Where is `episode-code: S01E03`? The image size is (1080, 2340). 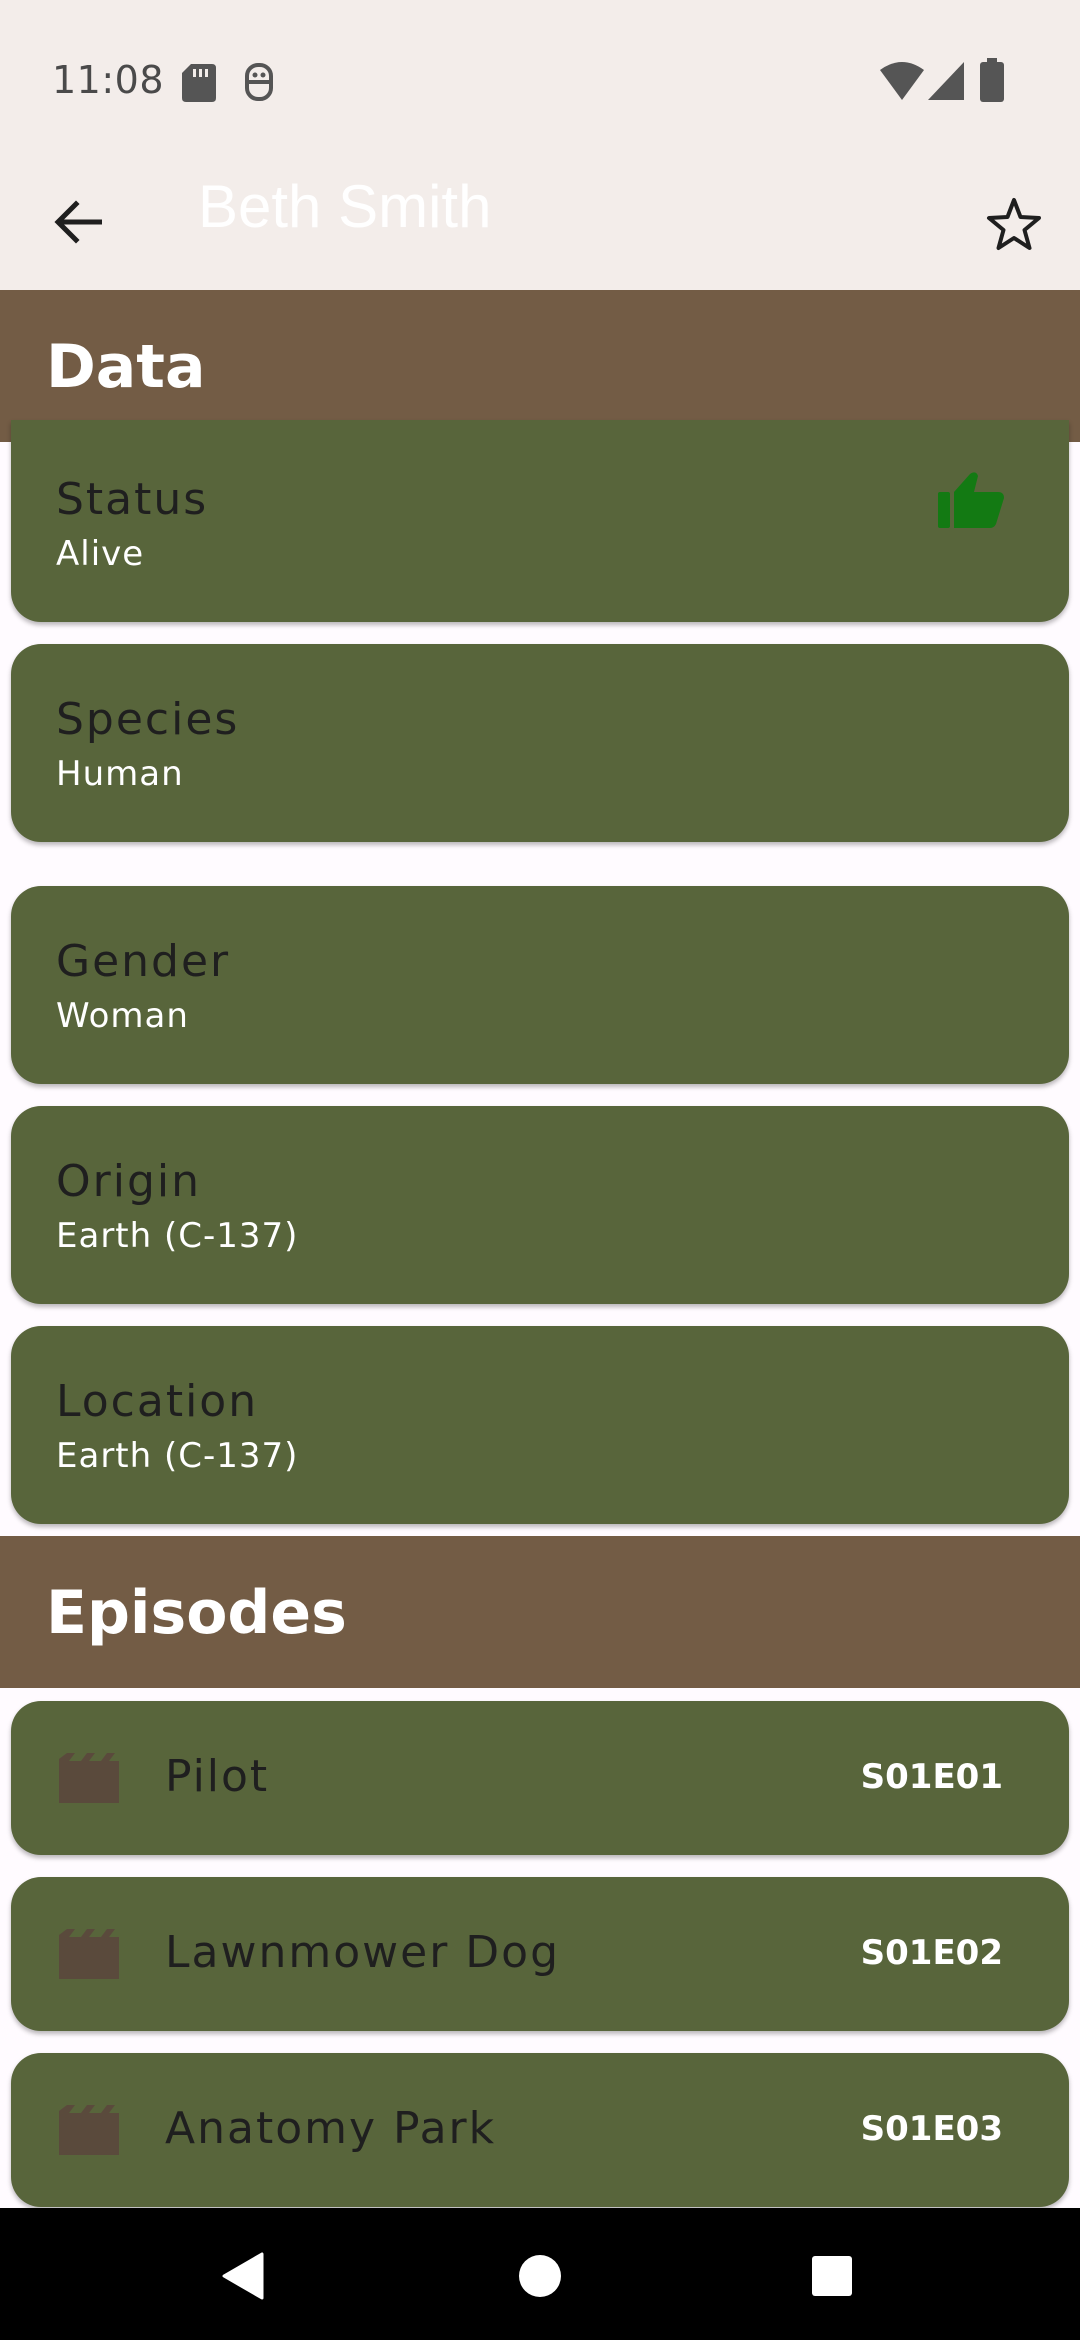 episode-code: S01E03 is located at coordinates (931, 2129).